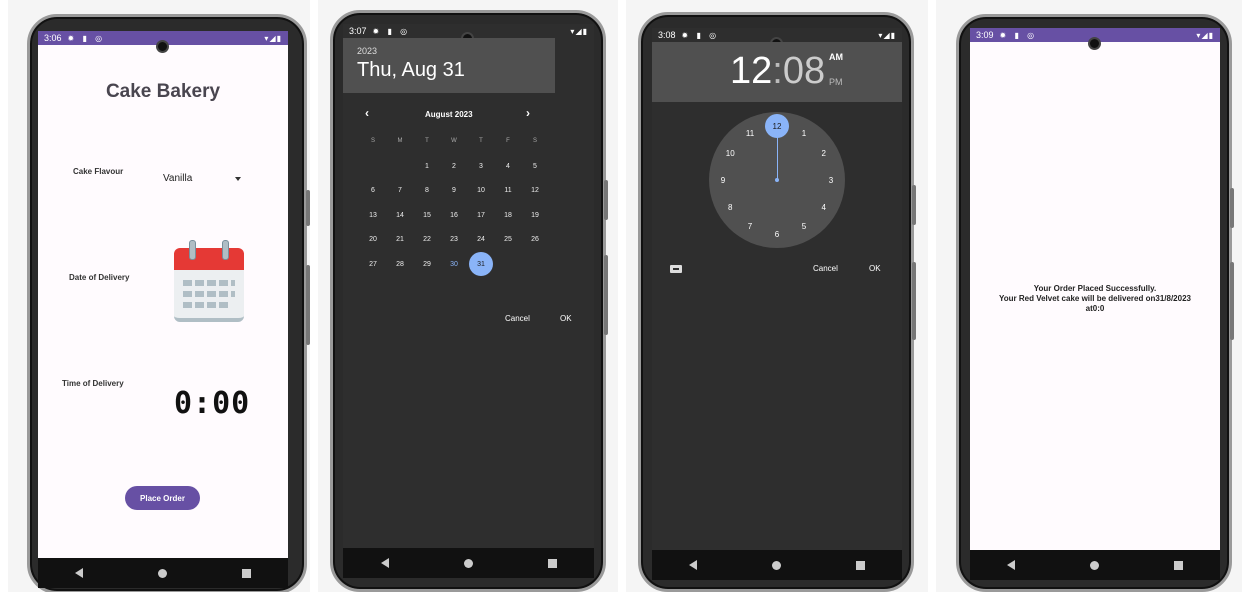 This screenshot has width=1248, height=592. What do you see at coordinates (824, 153) in the screenshot?
I see `clock-number-2: 2` at bounding box center [824, 153].